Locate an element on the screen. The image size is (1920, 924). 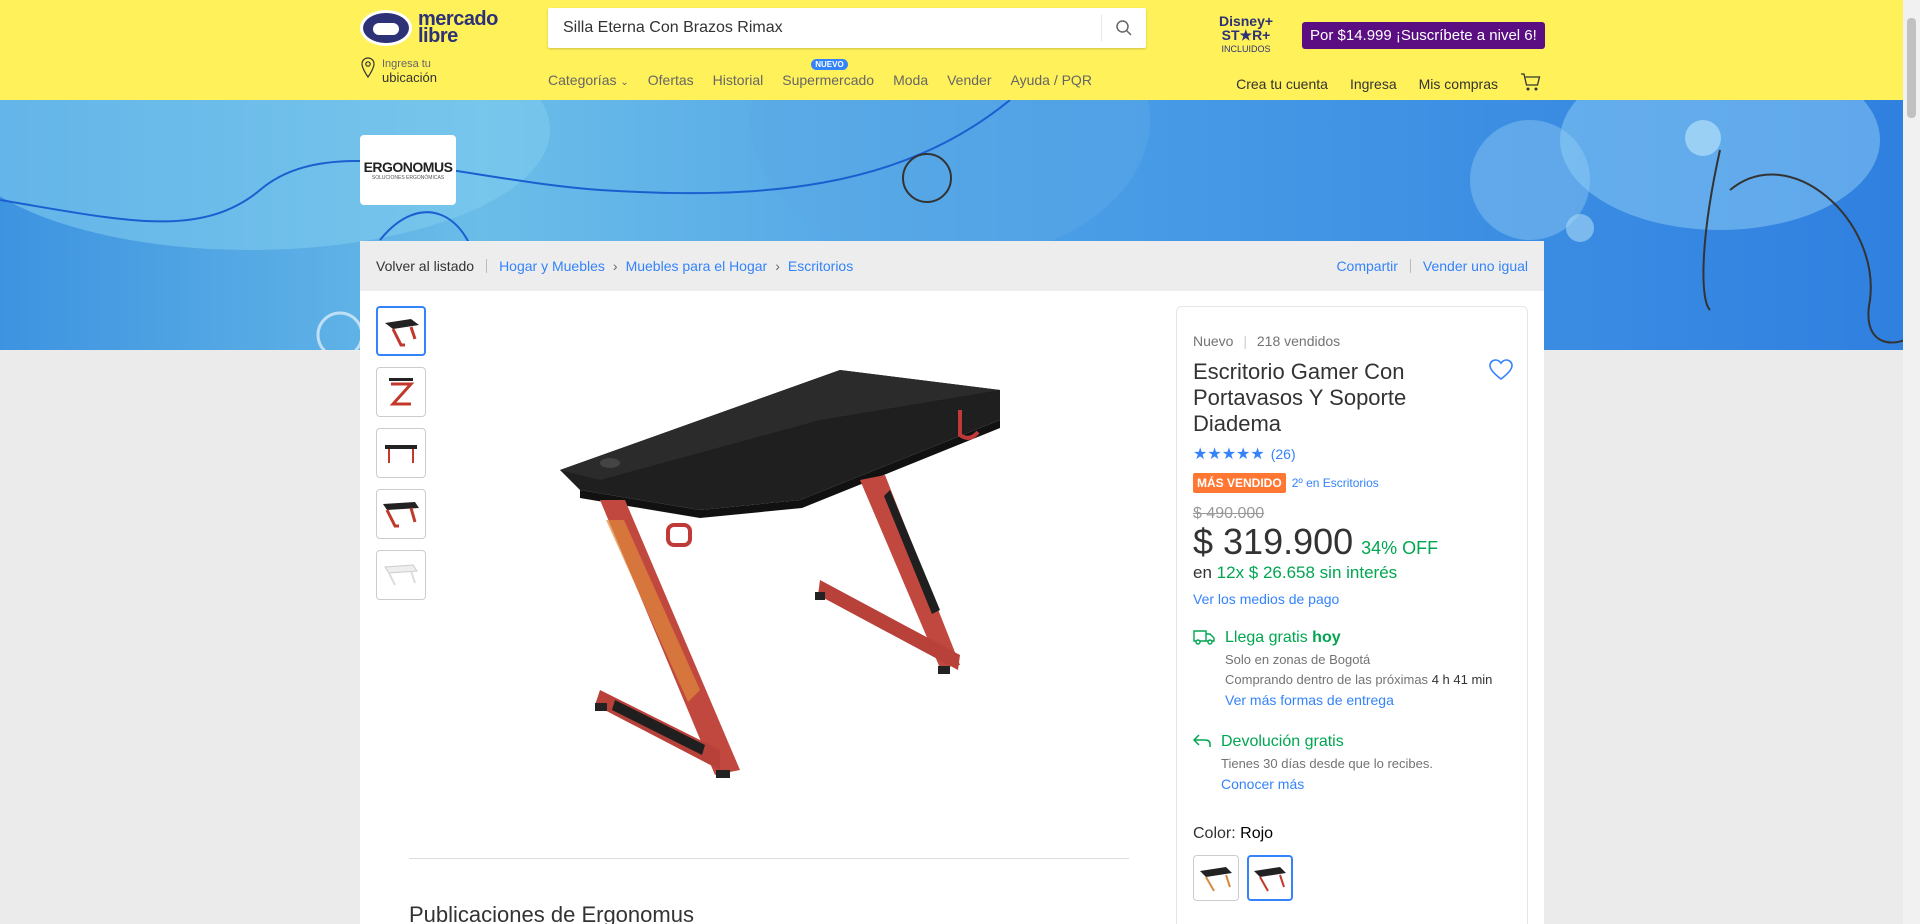
nav-categorias: Categorías ⌄ is located at coordinates (588, 80).